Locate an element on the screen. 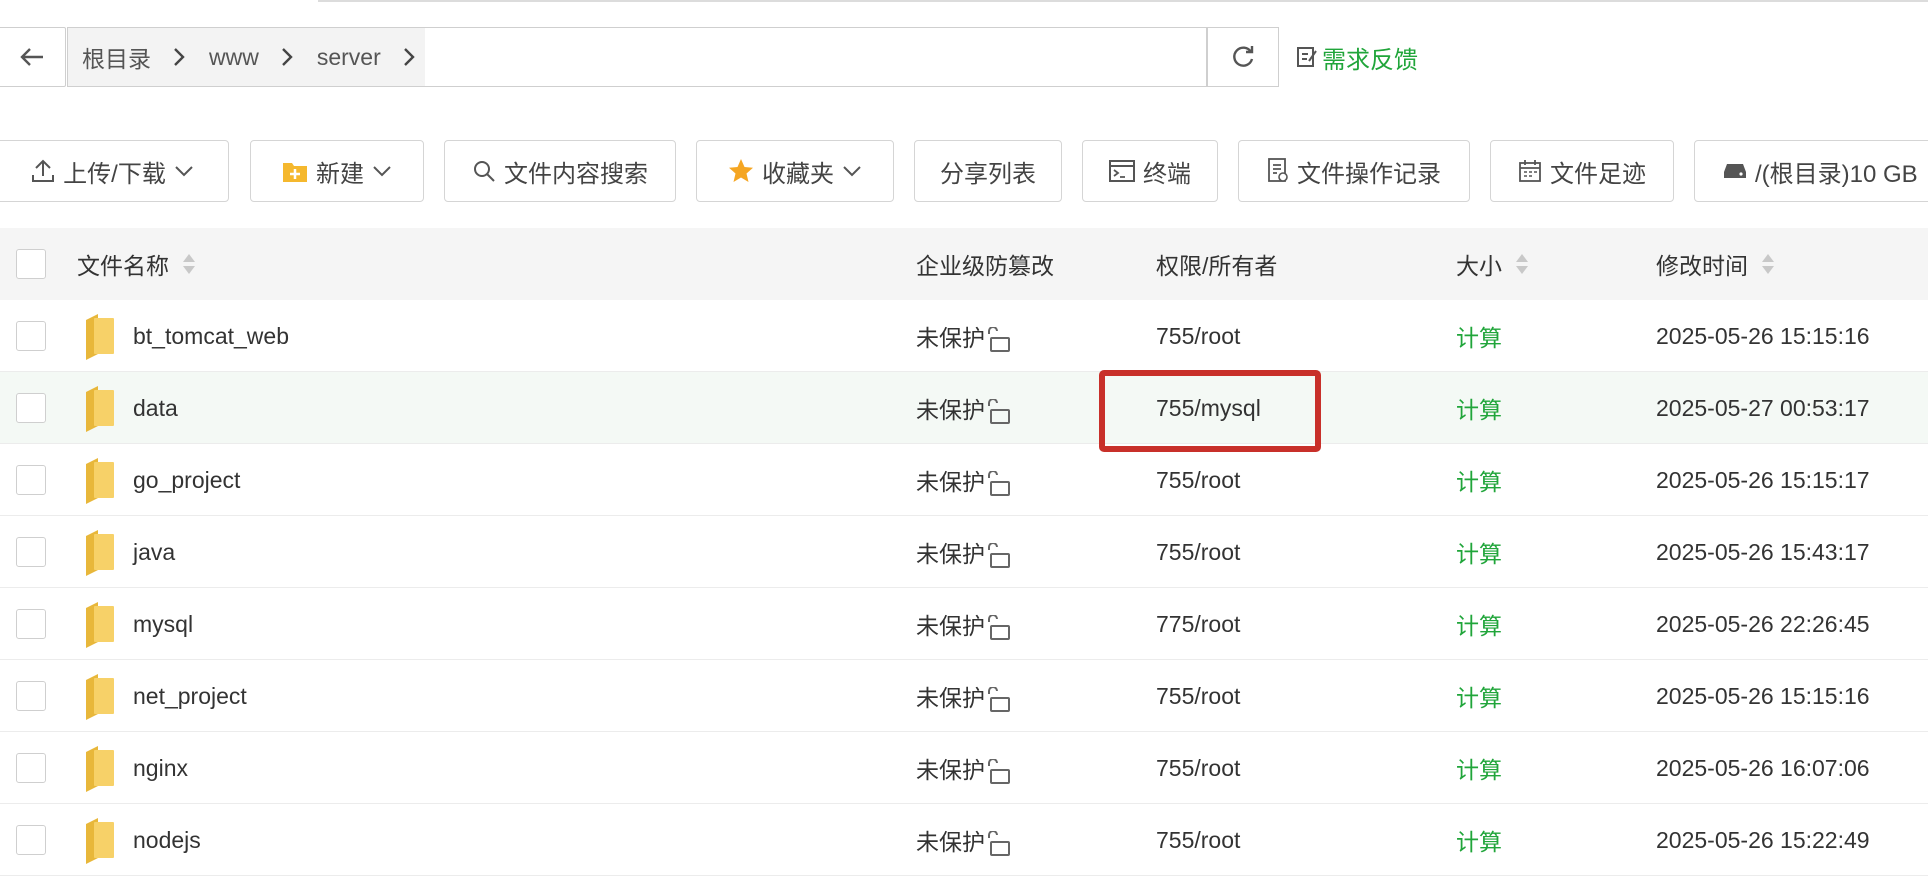  breadcrumb: 根目录 www server is located at coordinates (637, 57).